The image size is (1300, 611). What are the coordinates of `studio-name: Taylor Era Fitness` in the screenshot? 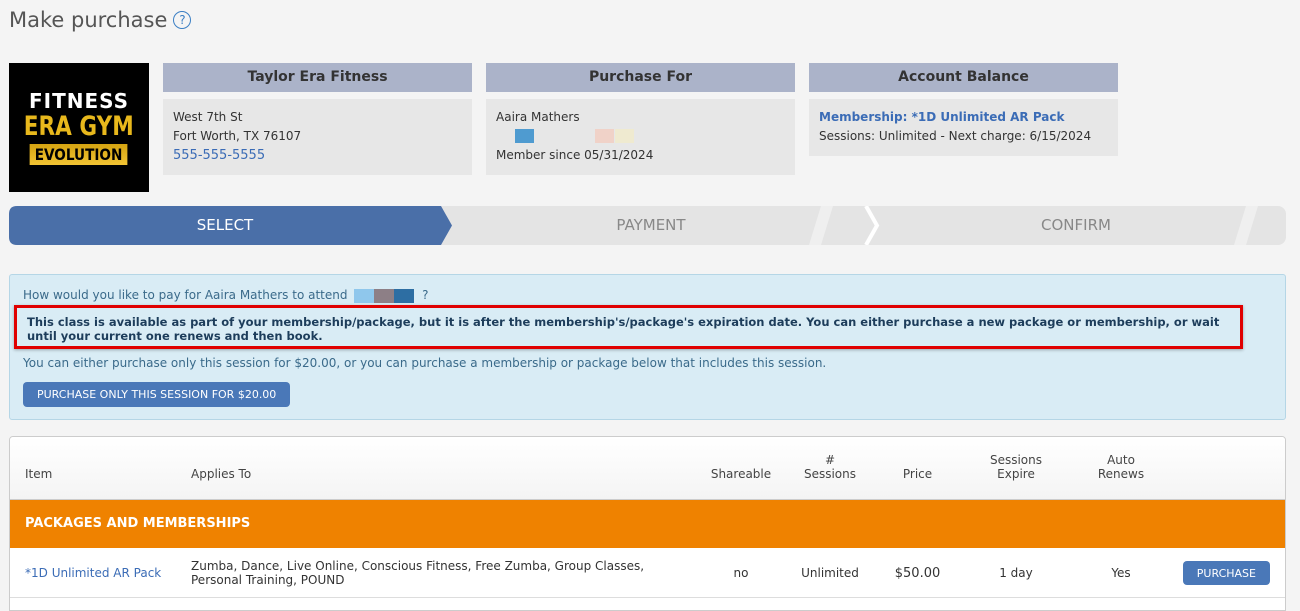 It's located at (317, 77).